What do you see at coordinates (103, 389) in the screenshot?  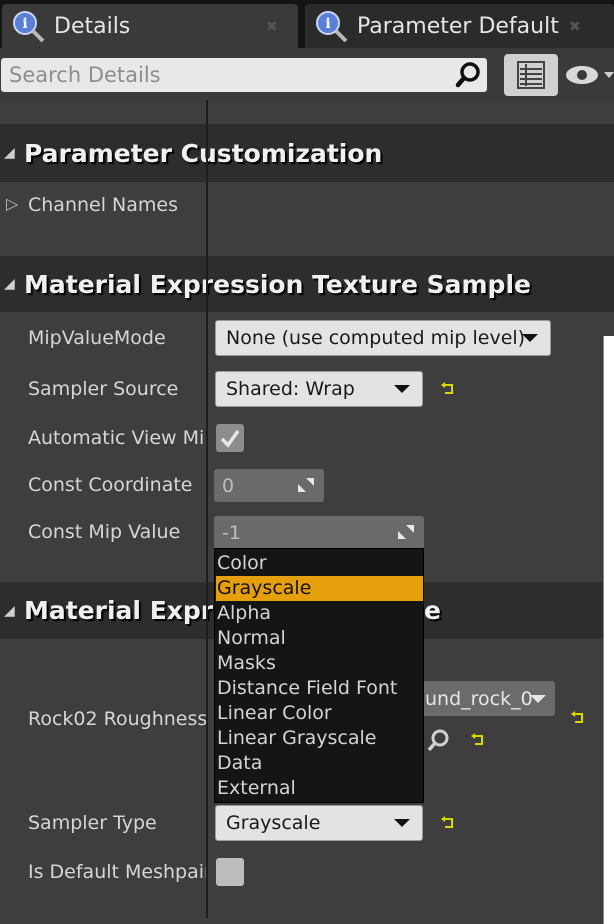 I see `sampler-source-label: Sampler Source` at bounding box center [103, 389].